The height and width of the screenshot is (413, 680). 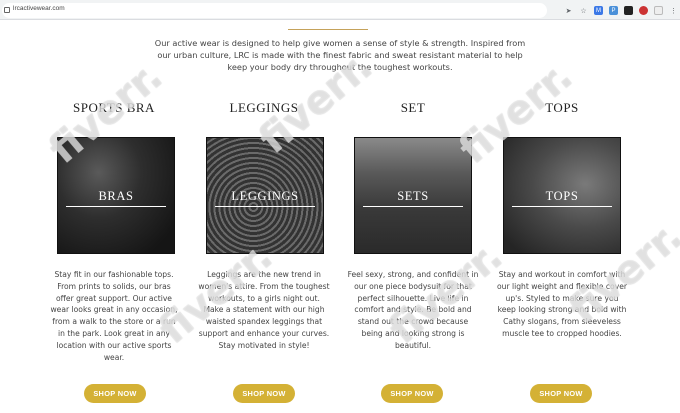 I want to click on profile-icon, so click(x=643, y=10).